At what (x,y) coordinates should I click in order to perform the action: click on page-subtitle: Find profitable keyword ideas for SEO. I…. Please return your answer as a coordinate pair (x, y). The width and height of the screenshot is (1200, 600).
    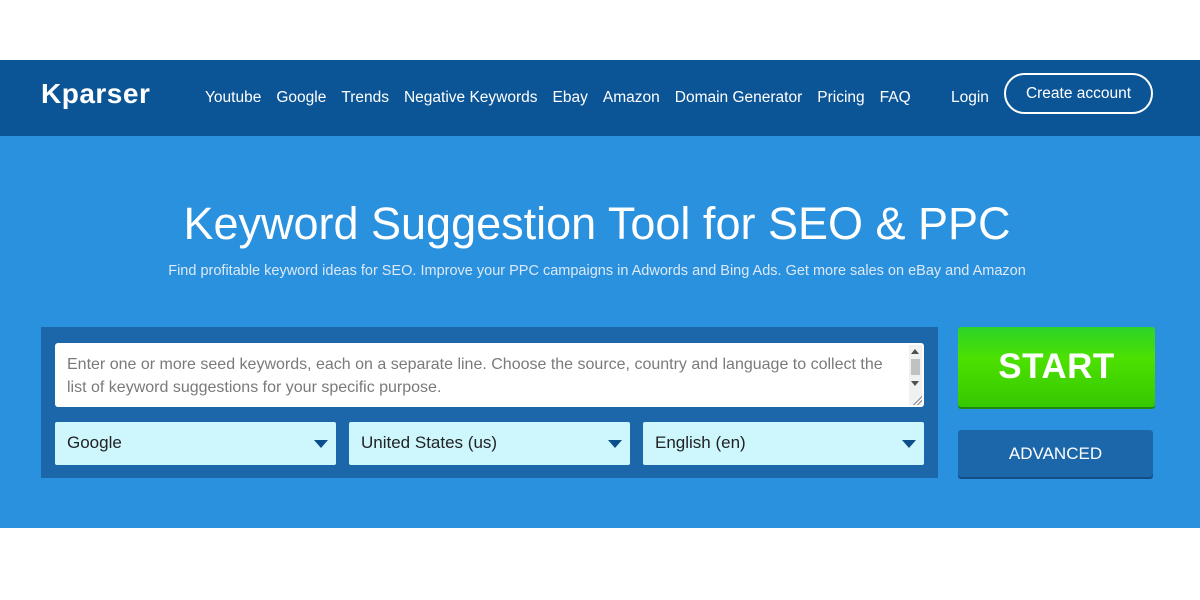
    Looking at the image, I should click on (597, 271).